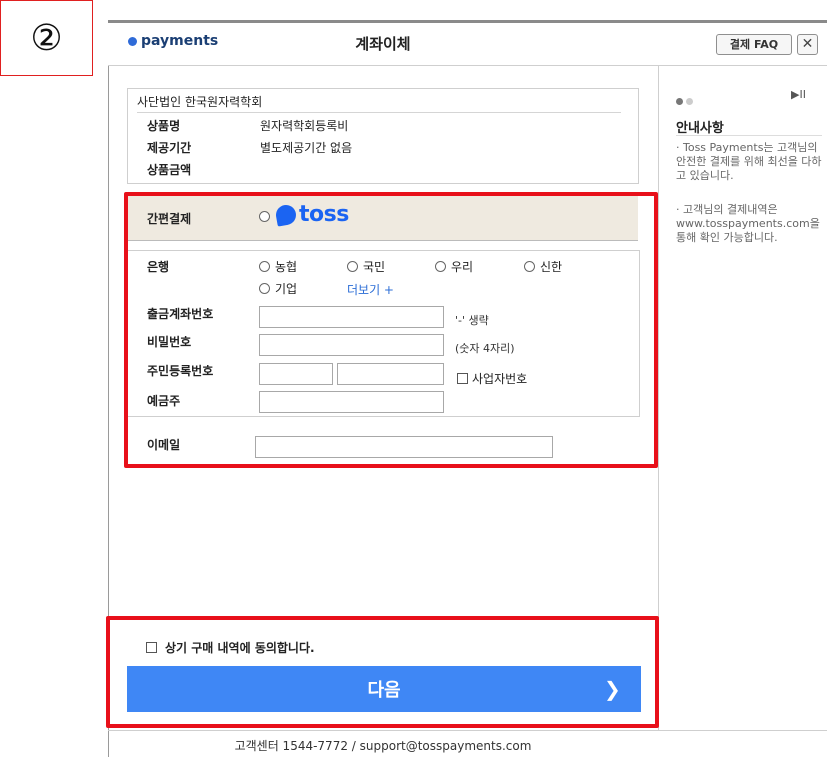 This screenshot has width=827, height=757. What do you see at coordinates (169, 148) in the screenshot?
I see `period-label: 제공기간` at bounding box center [169, 148].